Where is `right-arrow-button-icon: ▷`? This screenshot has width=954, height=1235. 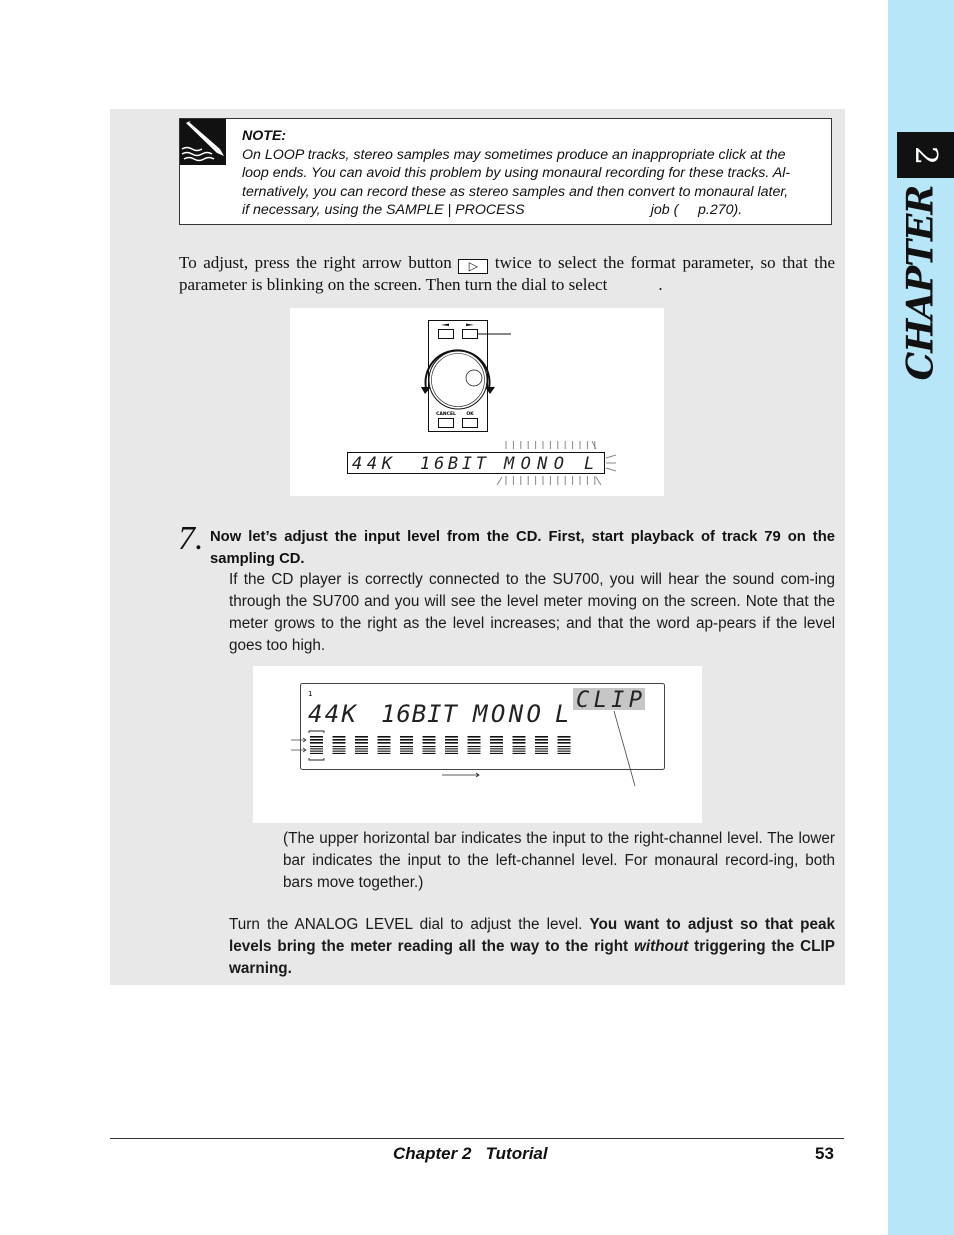
right-arrow-button-icon: ▷ is located at coordinates (473, 266).